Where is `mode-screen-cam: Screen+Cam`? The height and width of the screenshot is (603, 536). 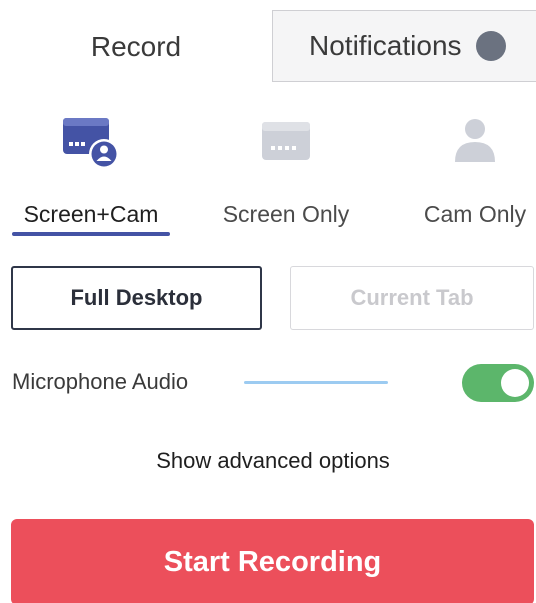
mode-screen-cam: Screen+Cam is located at coordinates (91, 170).